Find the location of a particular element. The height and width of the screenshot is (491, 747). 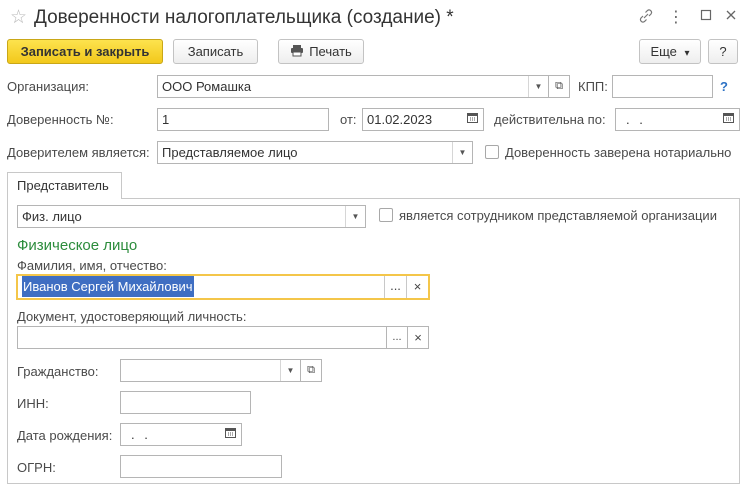

doc-clear-icon: × is located at coordinates (418, 337).